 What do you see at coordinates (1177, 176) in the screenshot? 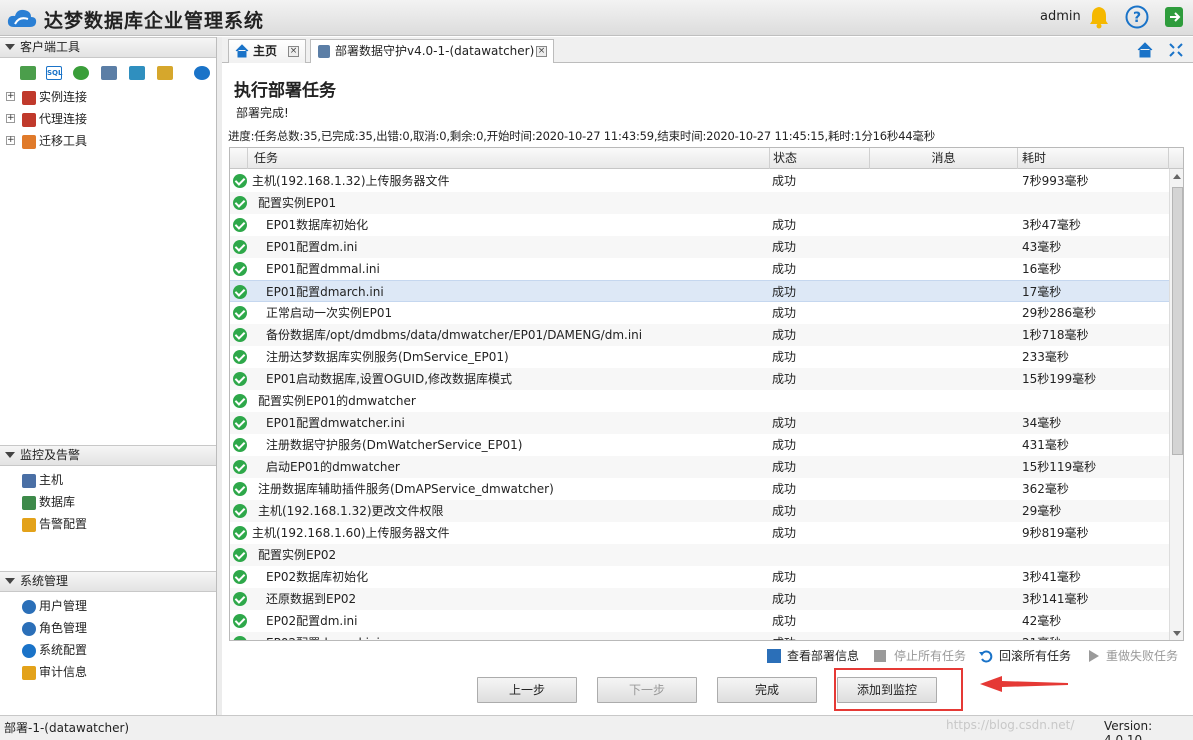
I see `scroll-up-icon` at bounding box center [1177, 176].